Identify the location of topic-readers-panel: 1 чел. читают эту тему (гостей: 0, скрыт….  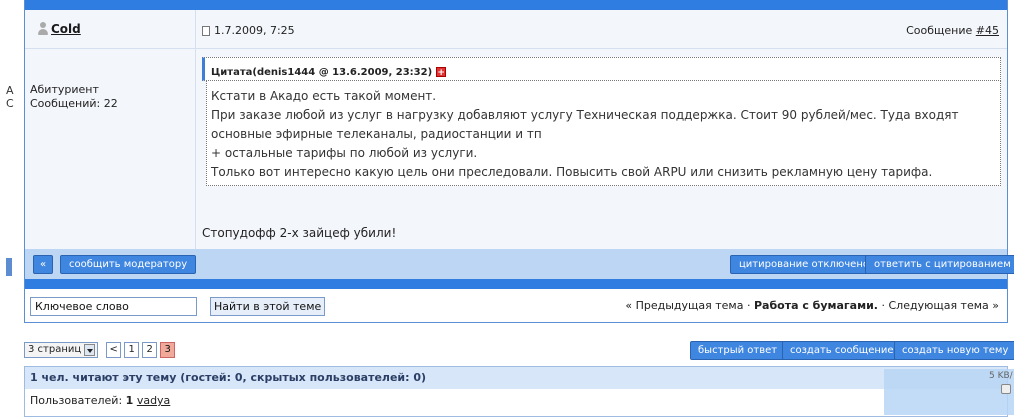
(516, 391).